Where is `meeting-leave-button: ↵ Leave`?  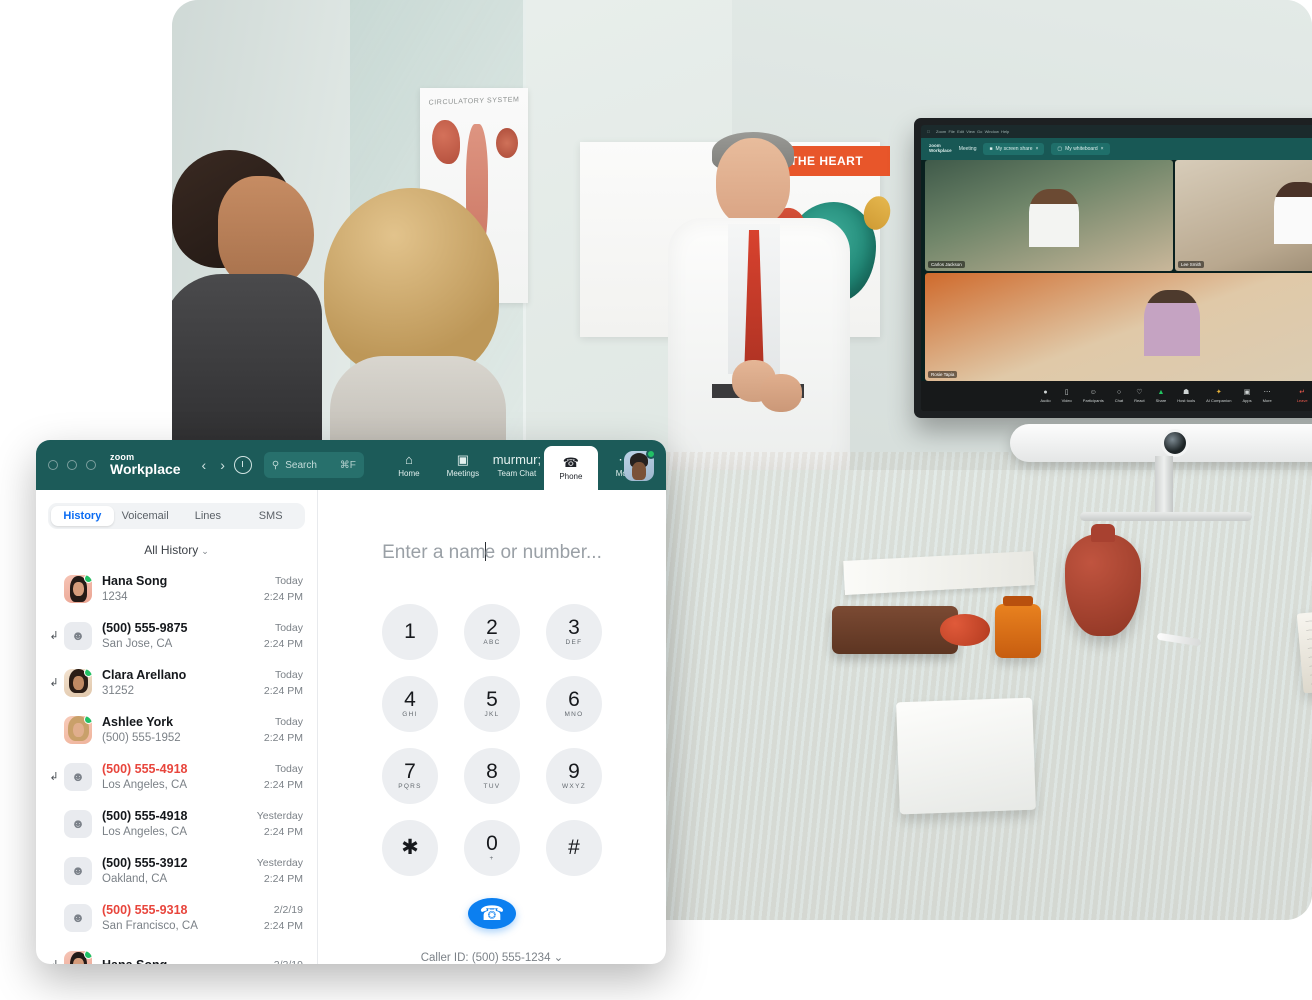
meeting-leave-button: ↵ Leave is located at coordinates (1302, 396).